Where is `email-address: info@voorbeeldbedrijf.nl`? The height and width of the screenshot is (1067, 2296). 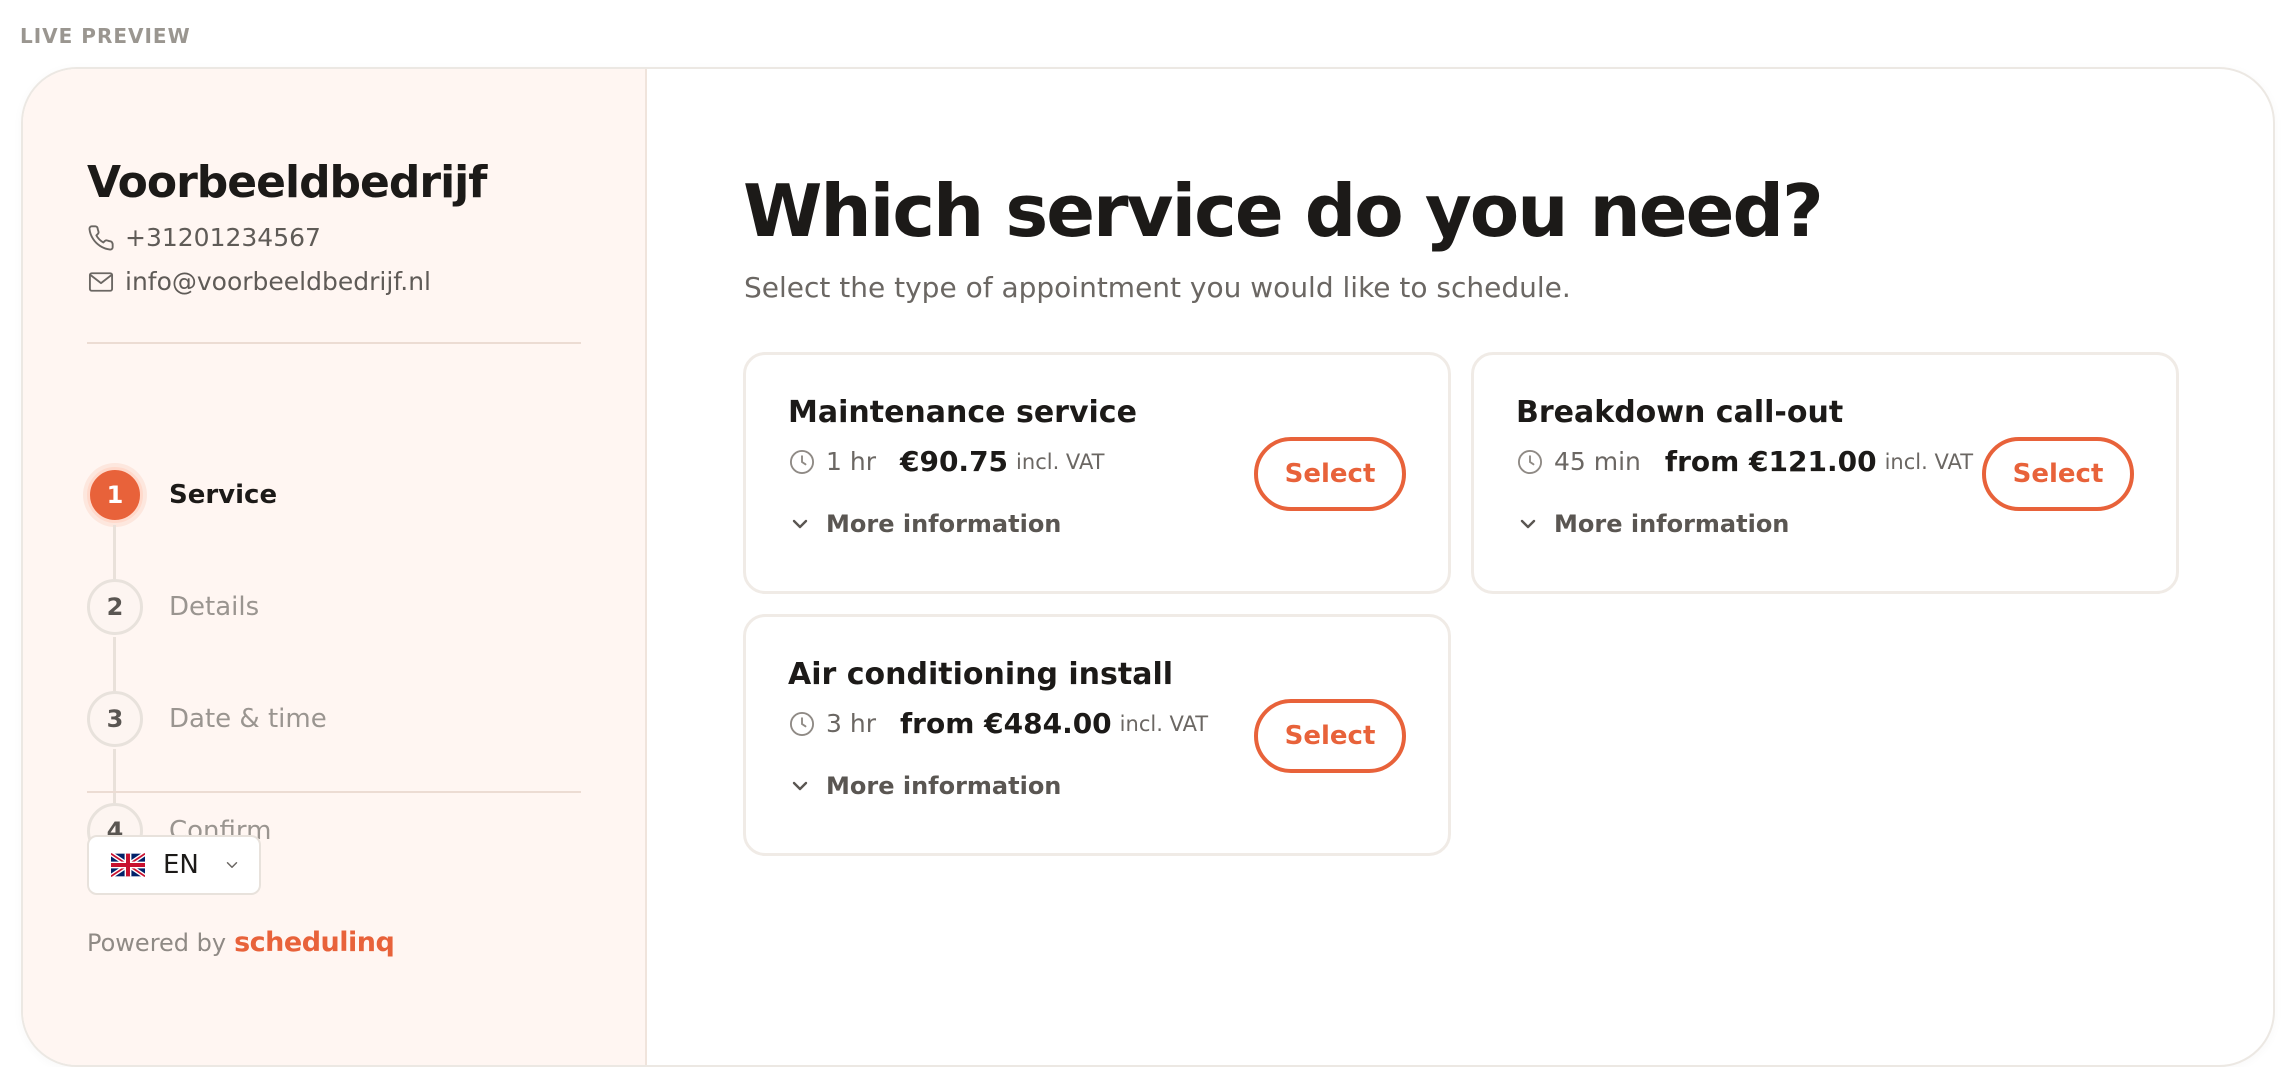 email-address: info@voorbeeldbedrijf.nl is located at coordinates (278, 281).